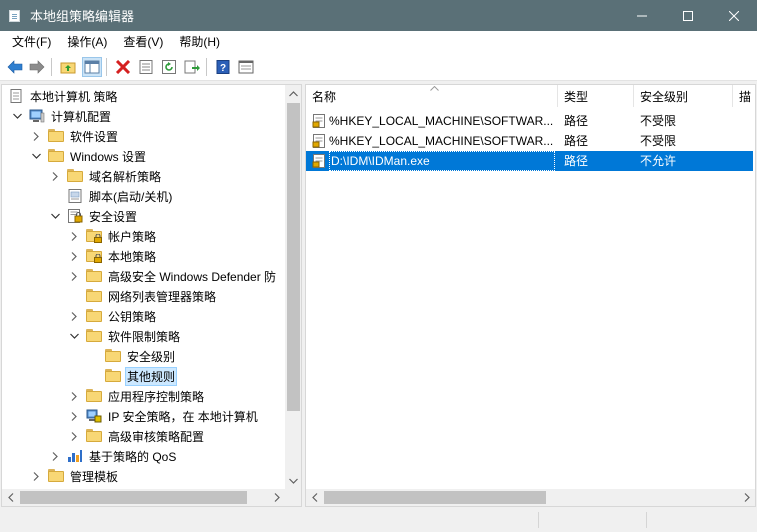  Describe the element at coordinates (37, 67) in the screenshot. I see `forward-button` at that location.